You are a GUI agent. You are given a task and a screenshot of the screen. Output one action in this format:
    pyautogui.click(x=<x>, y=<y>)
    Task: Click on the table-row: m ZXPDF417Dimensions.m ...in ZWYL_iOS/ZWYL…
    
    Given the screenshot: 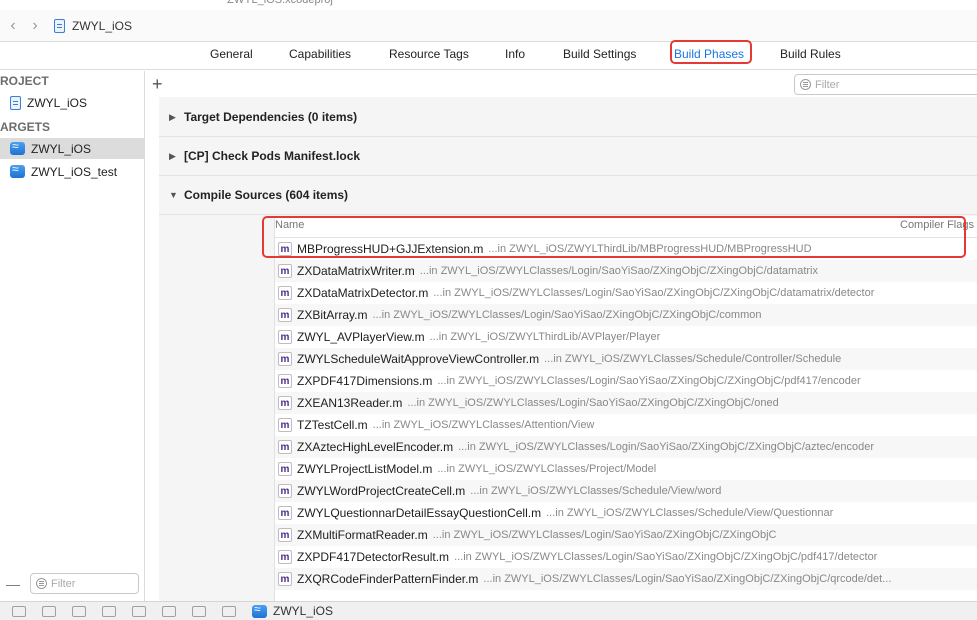 What is the action you would take?
    pyautogui.click(x=626, y=381)
    